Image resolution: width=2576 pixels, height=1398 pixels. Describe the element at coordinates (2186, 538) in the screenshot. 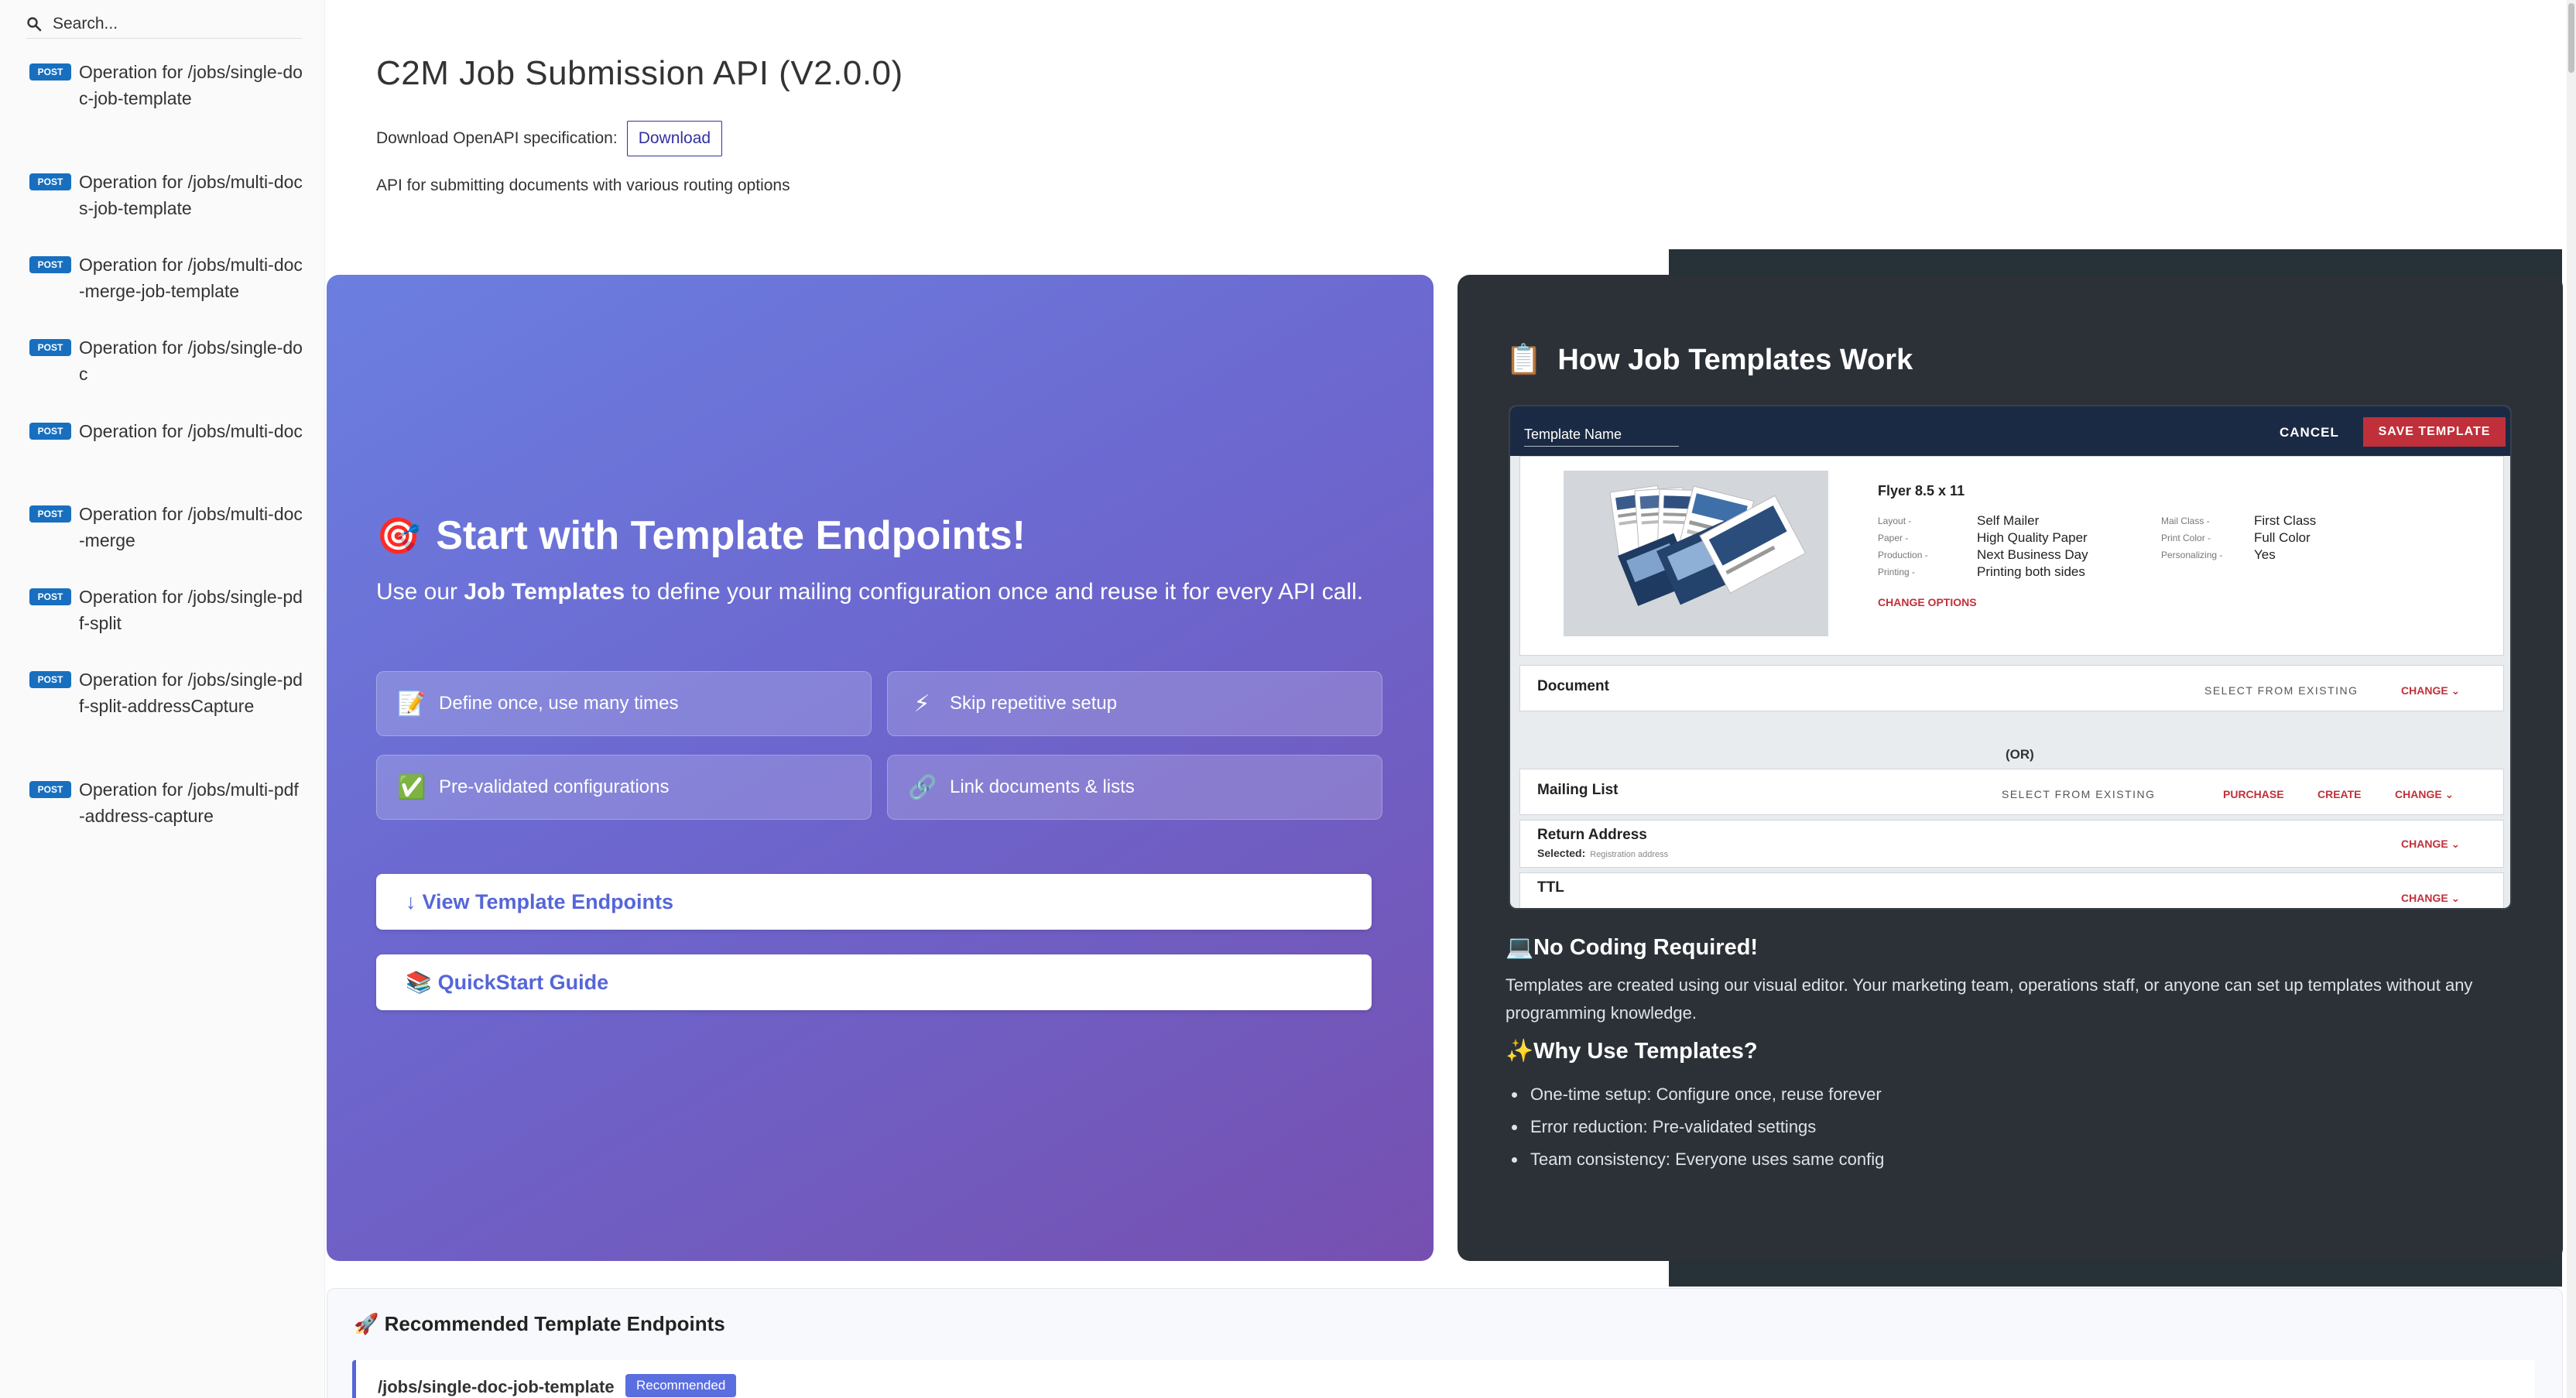

I see `spec-label: Print Color -` at that location.